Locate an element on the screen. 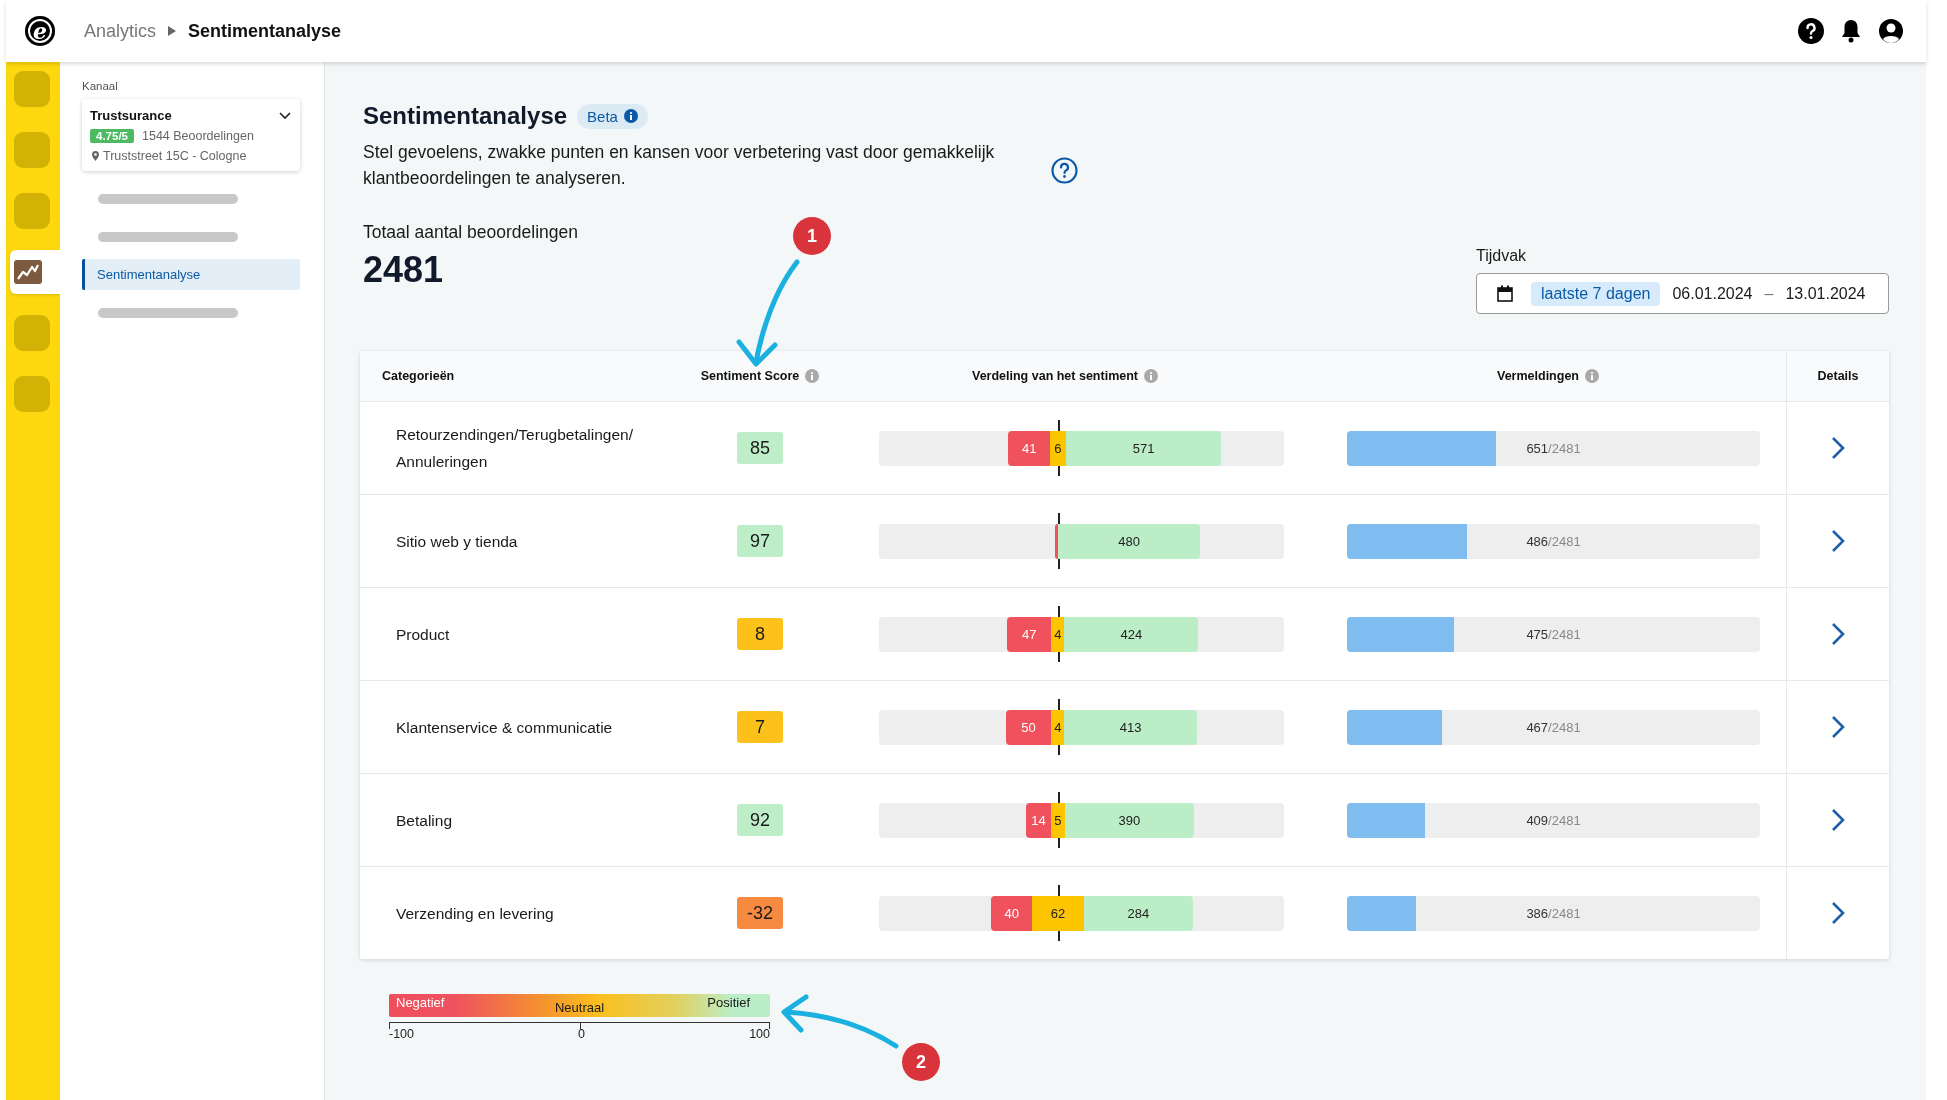 The width and height of the screenshot is (1947, 1100). neutral-segment: 6 is located at coordinates (1058, 448).